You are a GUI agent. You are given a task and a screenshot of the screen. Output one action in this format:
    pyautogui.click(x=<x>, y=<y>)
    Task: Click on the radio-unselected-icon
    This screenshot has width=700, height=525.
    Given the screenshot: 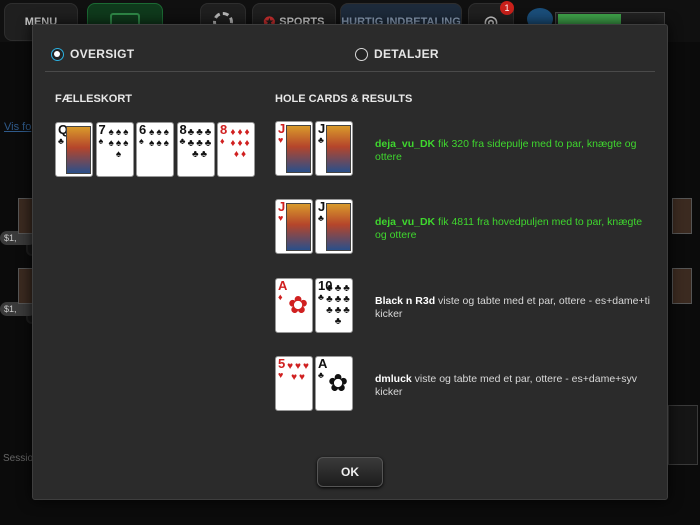 What is the action you would take?
    pyautogui.click(x=361, y=54)
    